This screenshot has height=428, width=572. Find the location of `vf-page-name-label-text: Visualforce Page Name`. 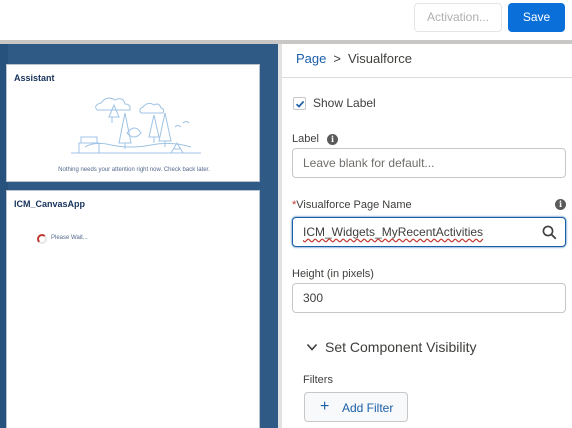

vf-page-name-label-text: Visualforce Page Name is located at coordinates (354, 205).